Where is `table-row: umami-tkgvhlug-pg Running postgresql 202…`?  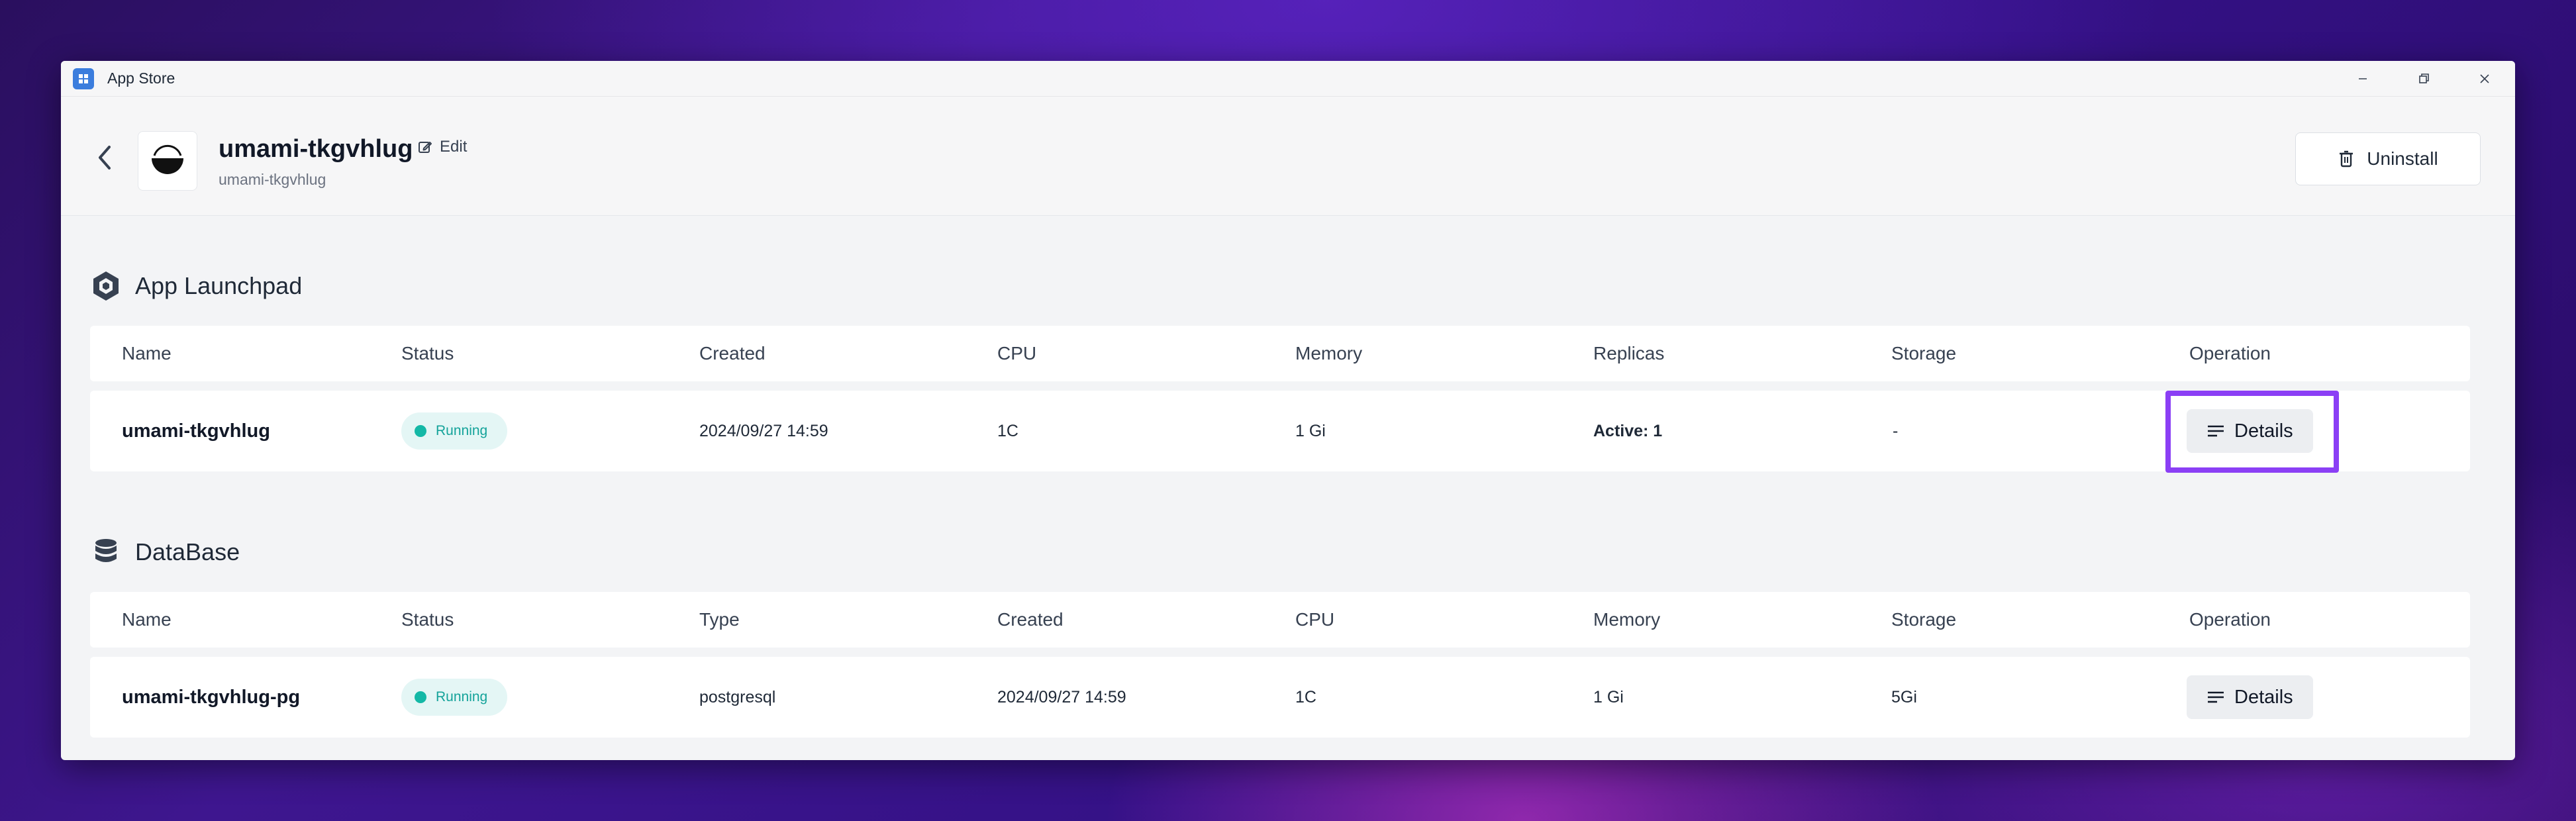
table-row: umami-tkgvhlug-pg Running postgresql 202… is located at coordinates (1280, 698).